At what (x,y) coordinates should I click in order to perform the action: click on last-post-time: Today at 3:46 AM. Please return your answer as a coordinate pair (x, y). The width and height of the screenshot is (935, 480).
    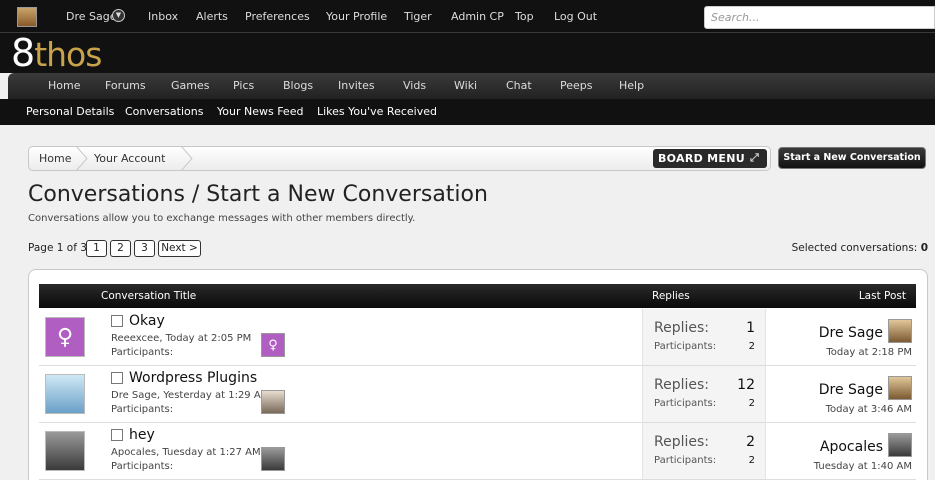
    Looking at the image, I should click on (868, 409).